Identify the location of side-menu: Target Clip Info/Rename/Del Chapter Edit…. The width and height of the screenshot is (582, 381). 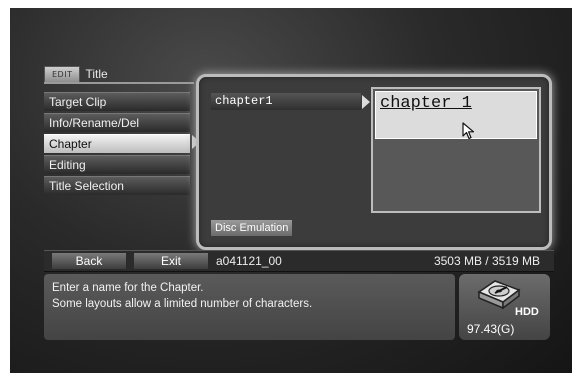
(117, 144).